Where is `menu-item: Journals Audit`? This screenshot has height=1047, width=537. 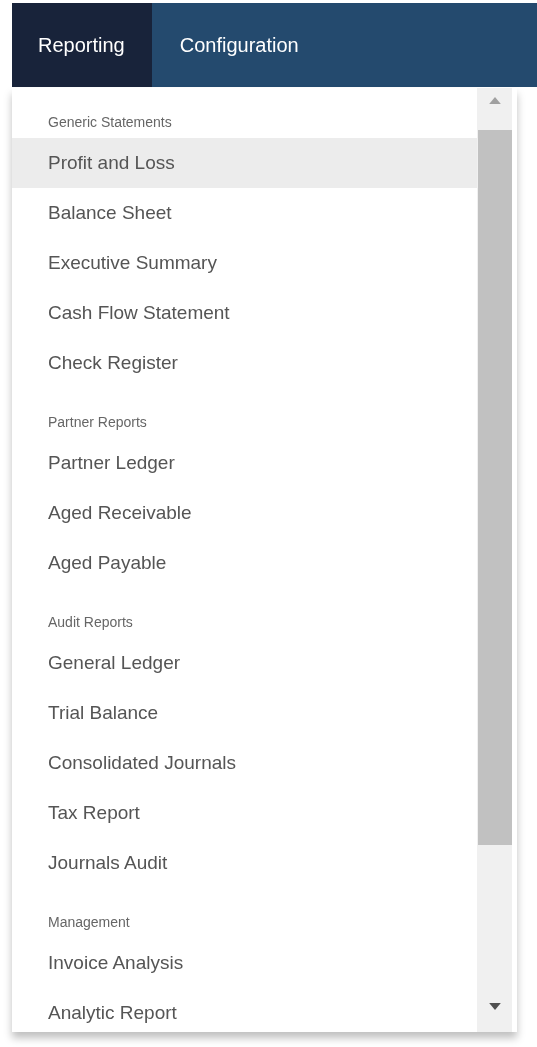
menu-item: Journals Audit is located at coordinates (244, 863).